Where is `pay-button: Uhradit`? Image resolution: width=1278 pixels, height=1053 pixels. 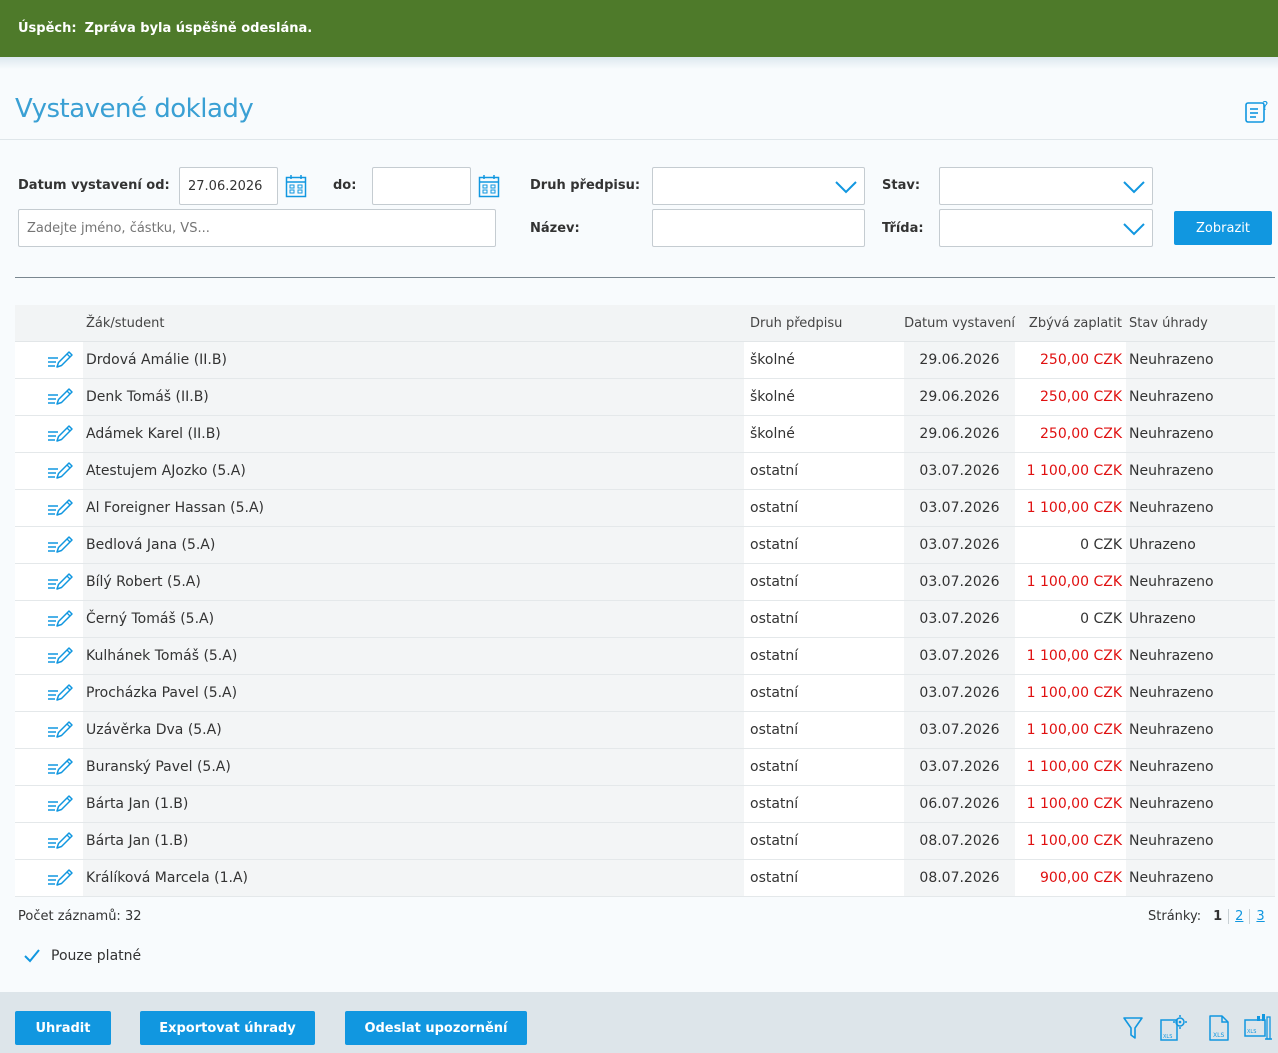 pay-button: Uhradit is located at coordinates (63, 1028).